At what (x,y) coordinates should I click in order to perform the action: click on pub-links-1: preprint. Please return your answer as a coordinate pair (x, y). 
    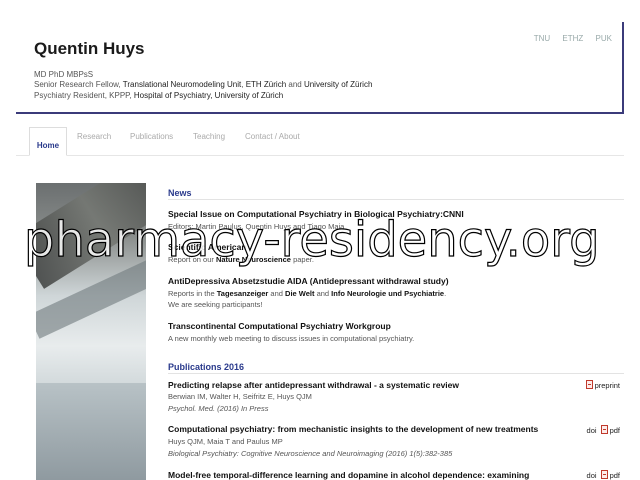
    Looking at the image, I should click on (601, 385).